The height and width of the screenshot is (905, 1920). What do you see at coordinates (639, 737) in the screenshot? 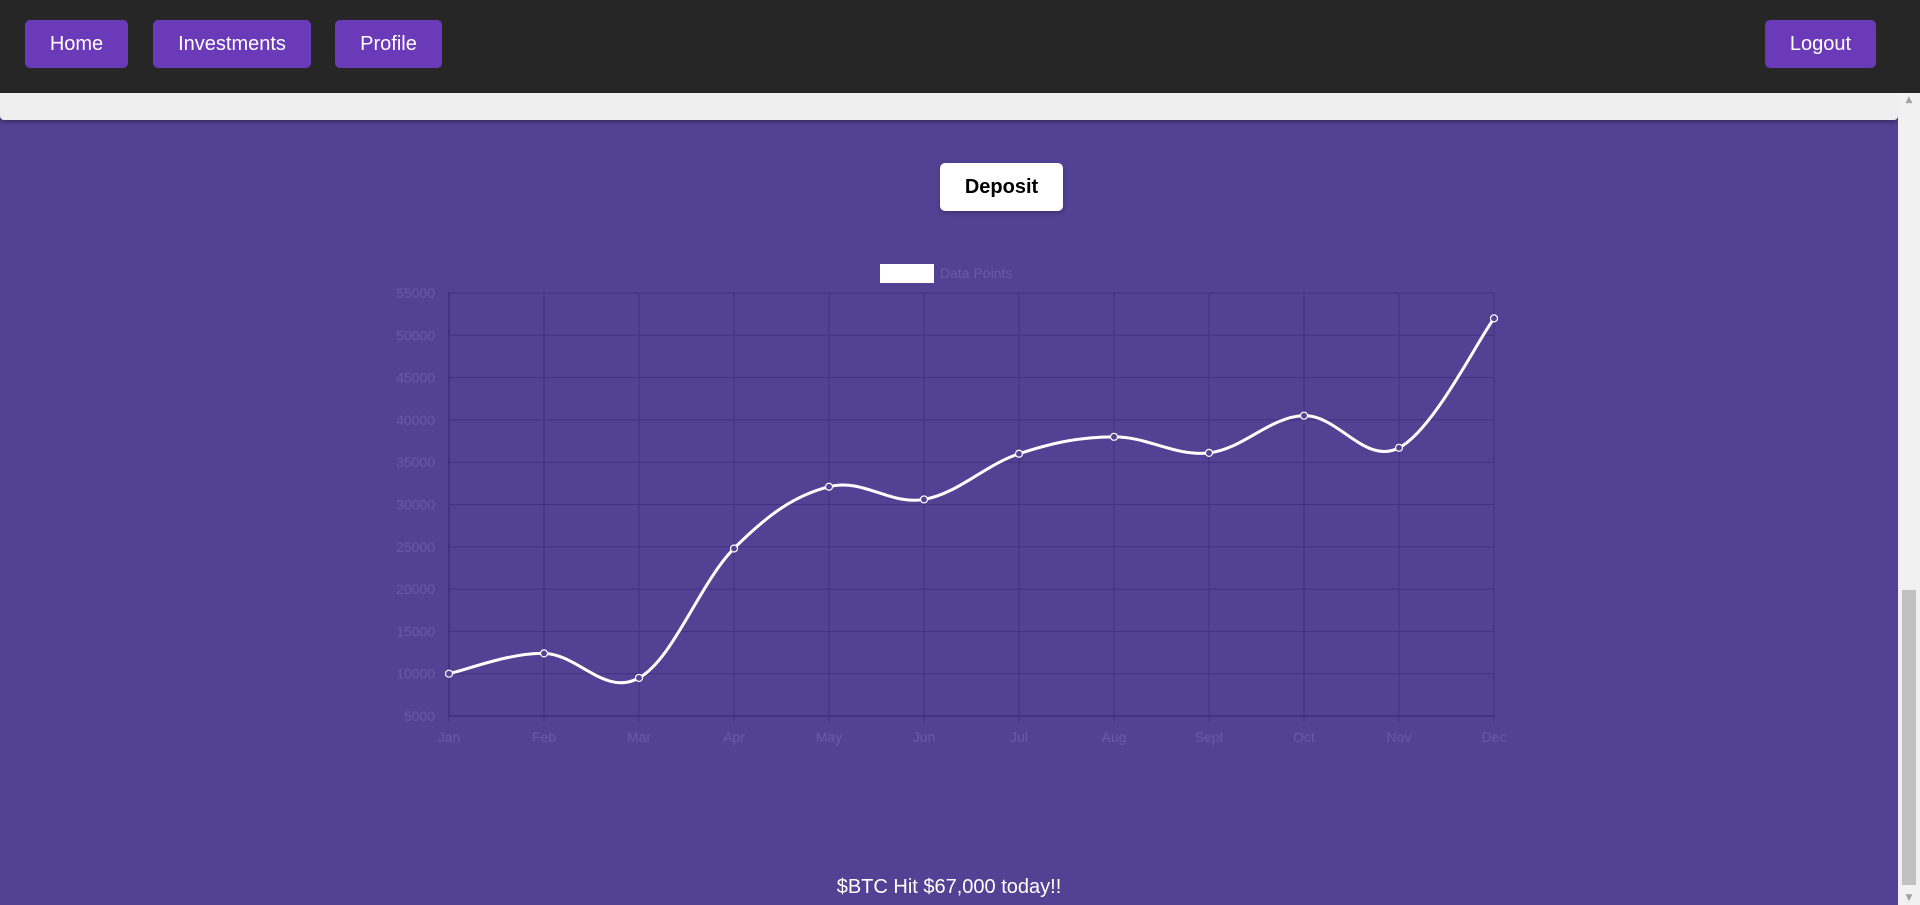
I see `x-tick-label: Mar` at bounding box center [639, 737].